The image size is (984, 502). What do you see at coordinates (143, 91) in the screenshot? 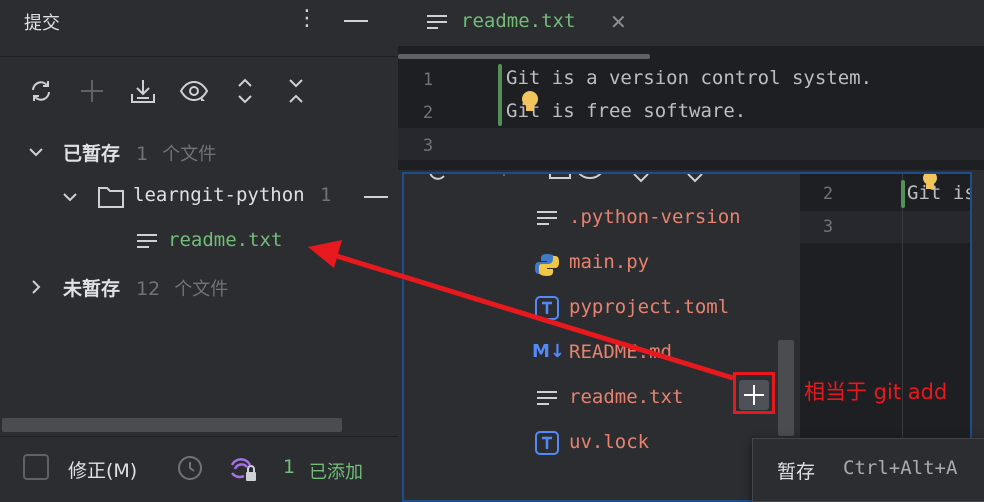
I see `download-icon` at bounding box center [143, 91].